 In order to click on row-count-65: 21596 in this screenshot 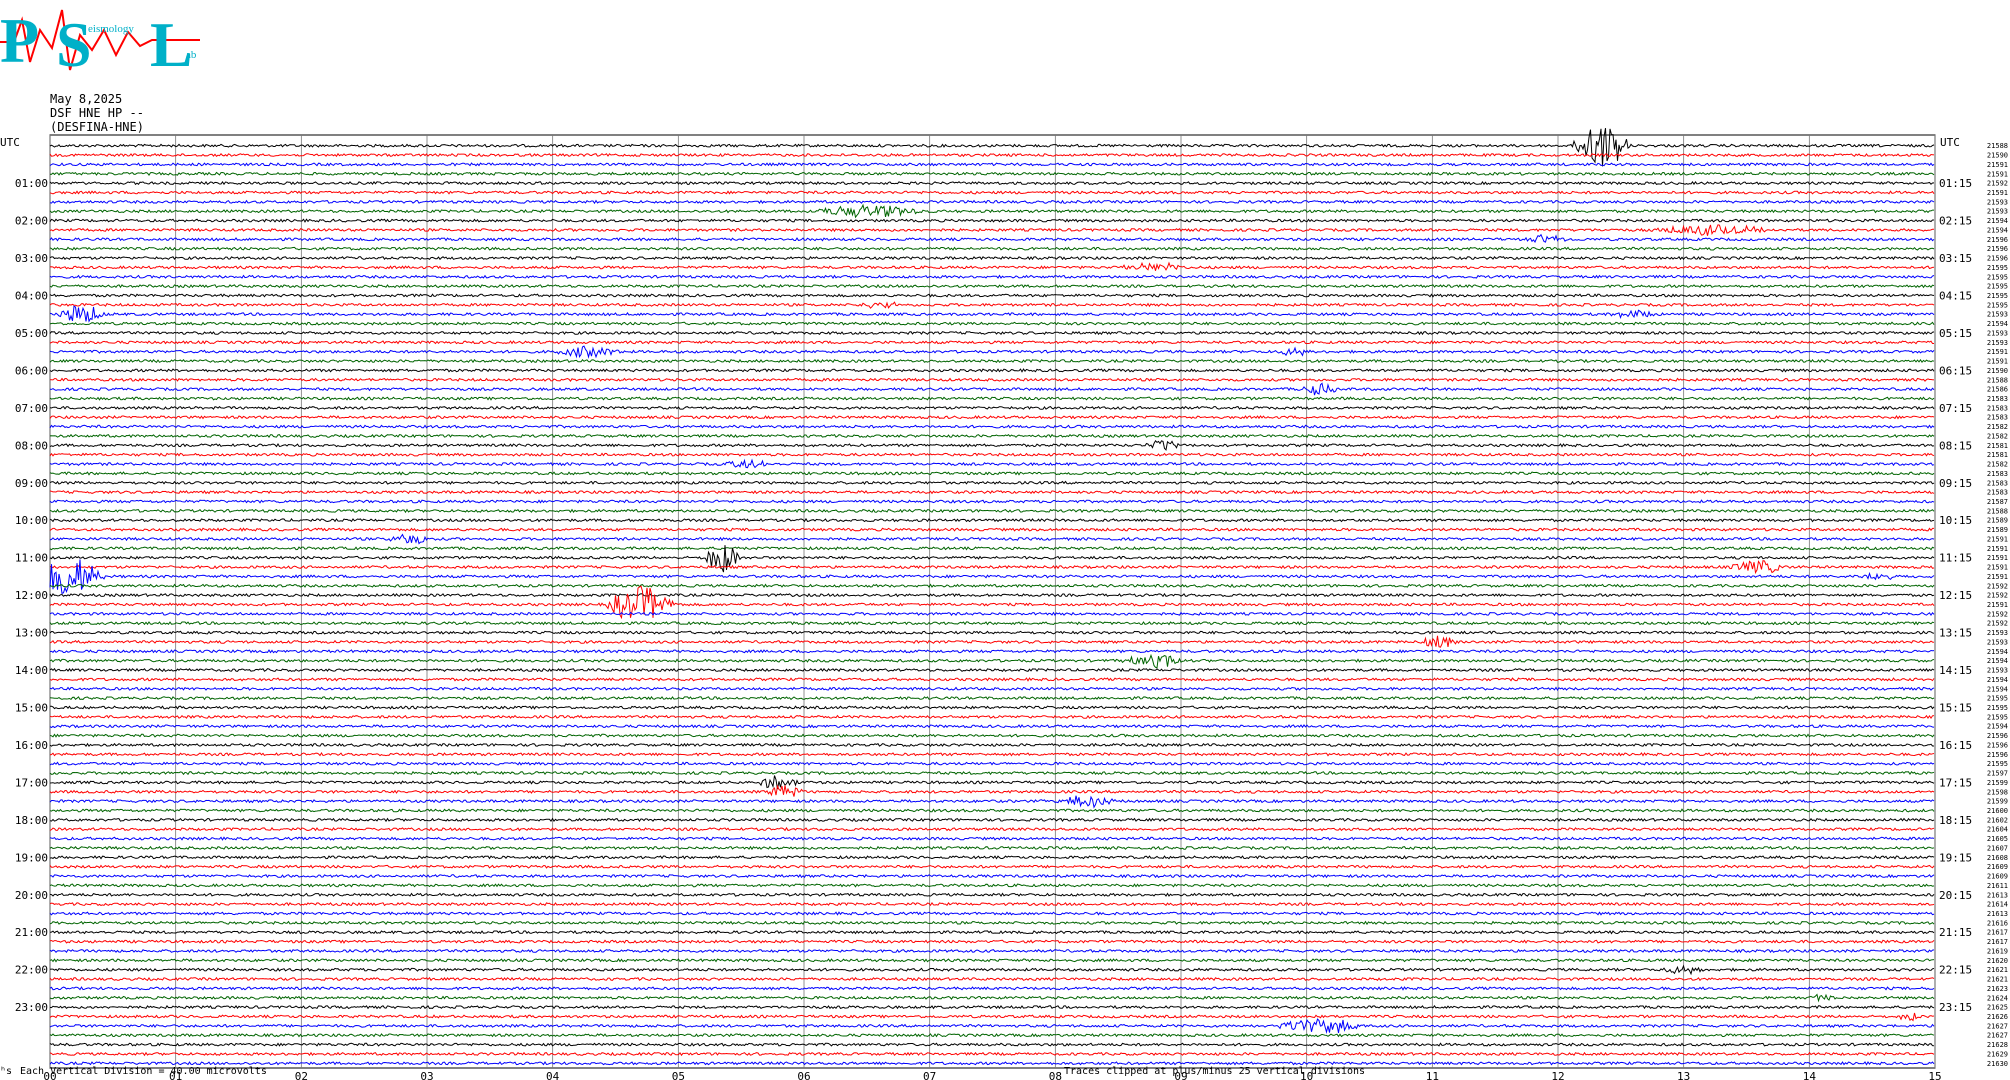, I will do `click(1997, 755)`.